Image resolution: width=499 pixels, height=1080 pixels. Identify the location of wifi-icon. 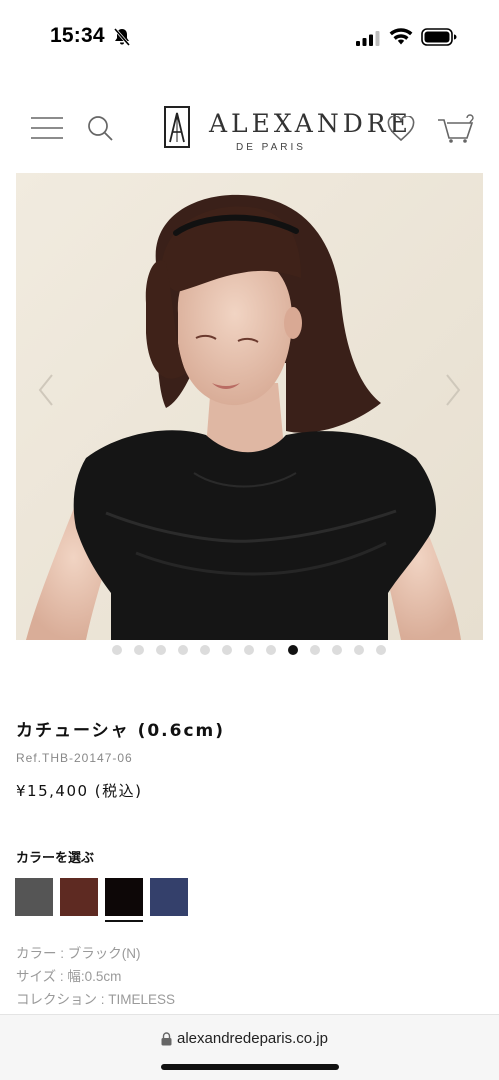
(401, 36).